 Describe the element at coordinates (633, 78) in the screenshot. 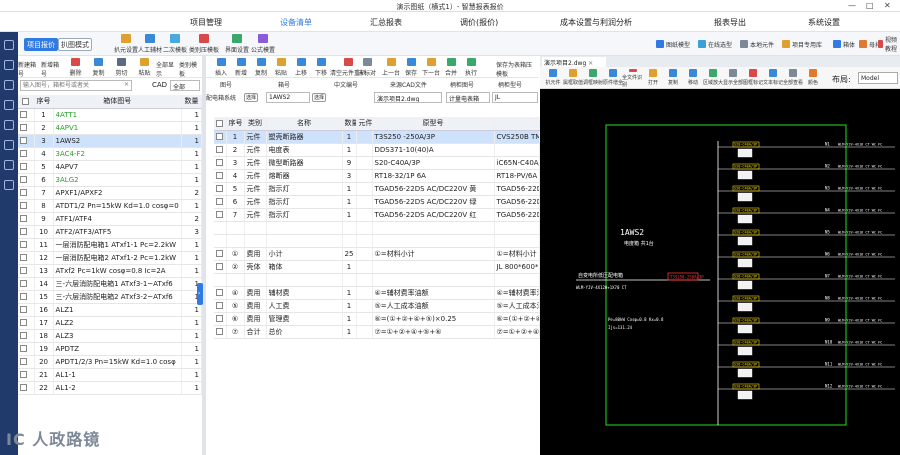

I see `cad-tool-5: 全文件识别` at that location.